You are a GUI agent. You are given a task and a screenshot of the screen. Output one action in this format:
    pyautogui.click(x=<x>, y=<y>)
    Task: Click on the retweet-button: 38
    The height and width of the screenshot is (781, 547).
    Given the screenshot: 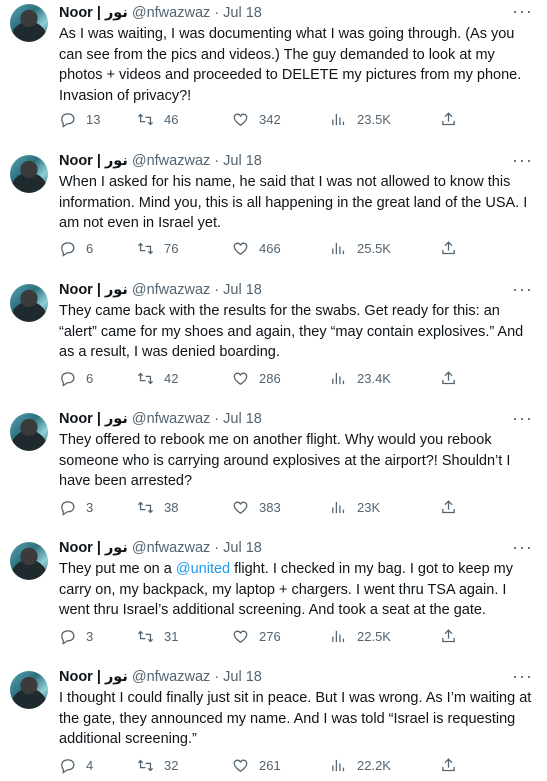 What is the action you would take?
    pyautogui.click(x=157, y=507)
    